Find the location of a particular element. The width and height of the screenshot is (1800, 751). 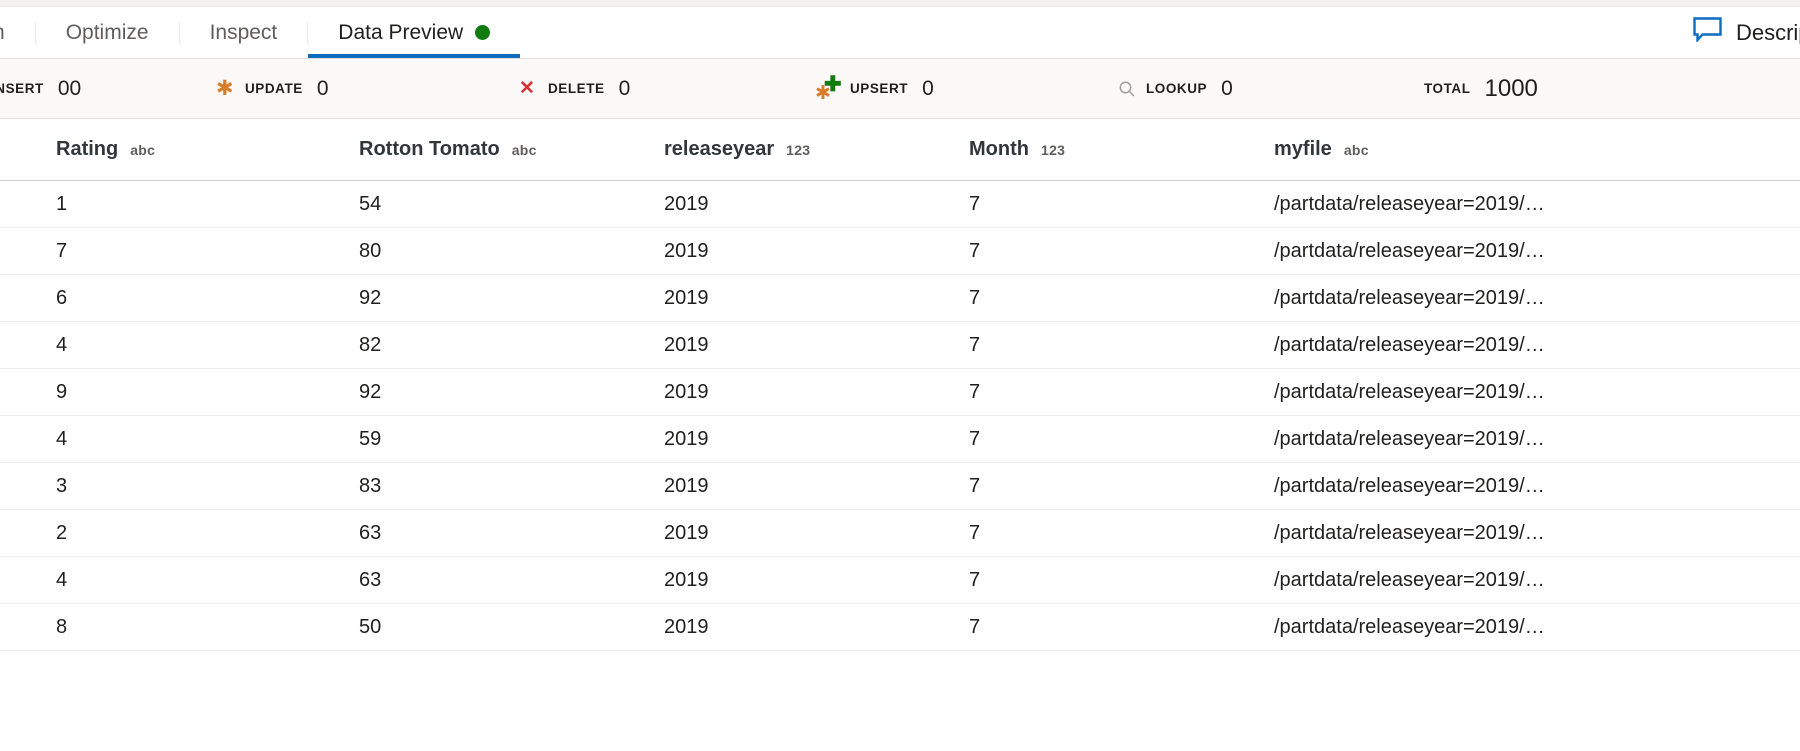

table-cell: 9 is located at coordinates (62, 391).